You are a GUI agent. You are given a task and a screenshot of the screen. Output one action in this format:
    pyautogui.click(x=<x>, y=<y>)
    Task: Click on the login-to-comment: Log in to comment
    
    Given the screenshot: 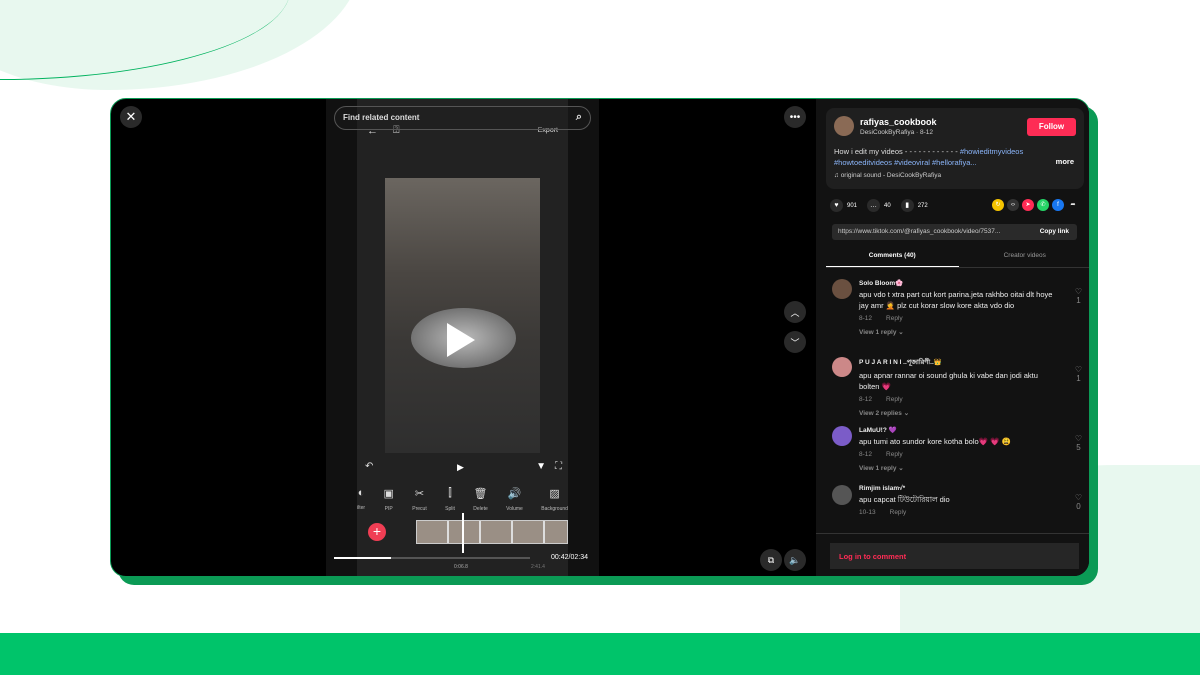 What is the action you would take?
    pyautogui.click(x=954, y=556)
    